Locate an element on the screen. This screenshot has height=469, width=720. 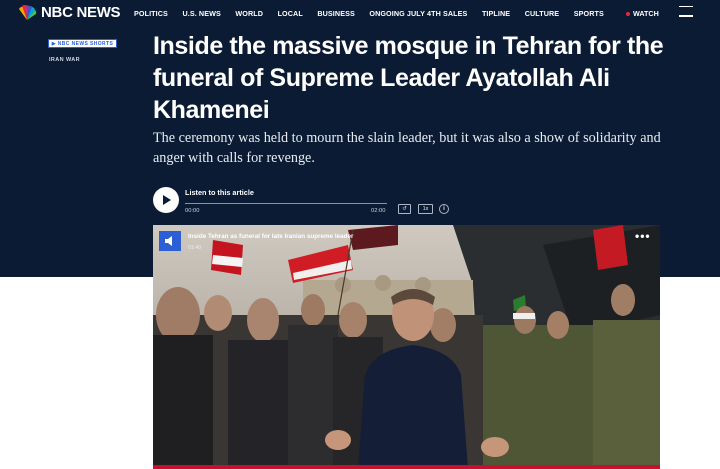
watch-label: WATCH is located at coordinates (646, 13).